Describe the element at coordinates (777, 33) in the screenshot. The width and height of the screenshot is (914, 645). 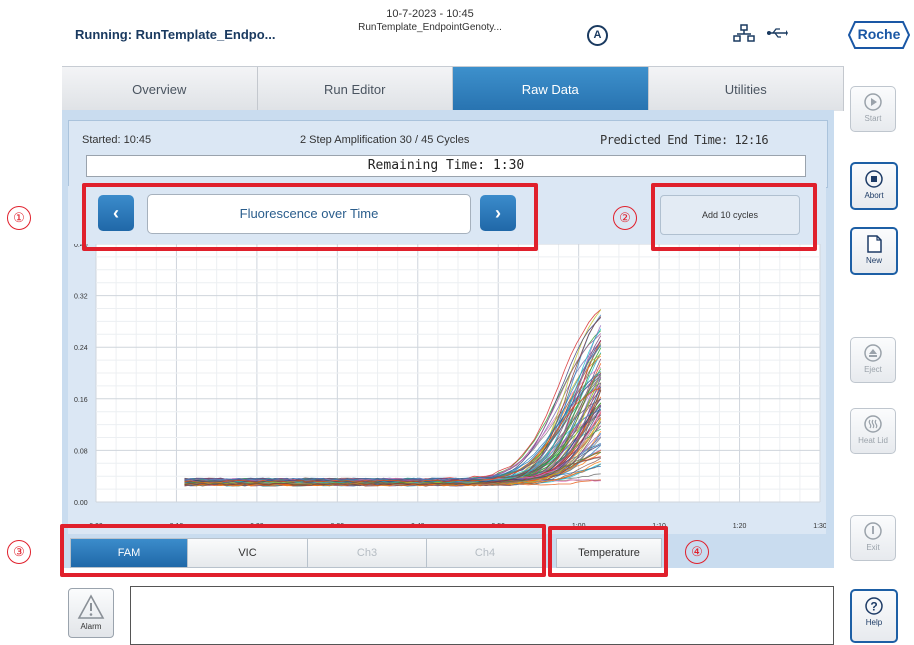
I see `usb-icon` at that location.